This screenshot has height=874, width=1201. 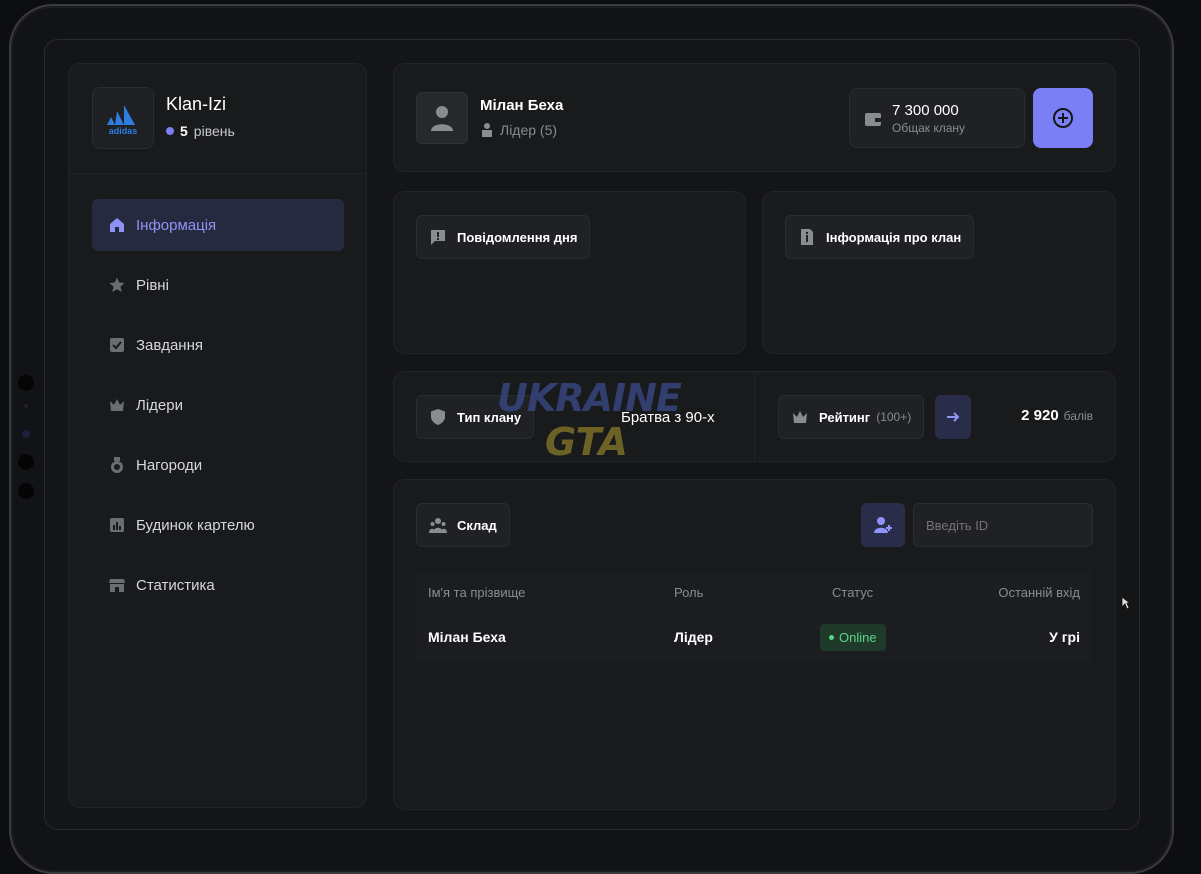 I want to click on sidebar-item-statistics: Статистика, so click(x=218, y=585).